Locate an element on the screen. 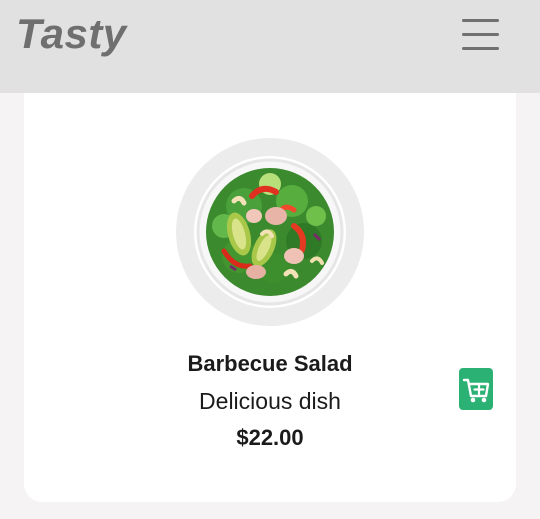 Image resolution: width=540 pixels, height=519 pixels. add-to-cart-button is located at coordinates (476, 389).